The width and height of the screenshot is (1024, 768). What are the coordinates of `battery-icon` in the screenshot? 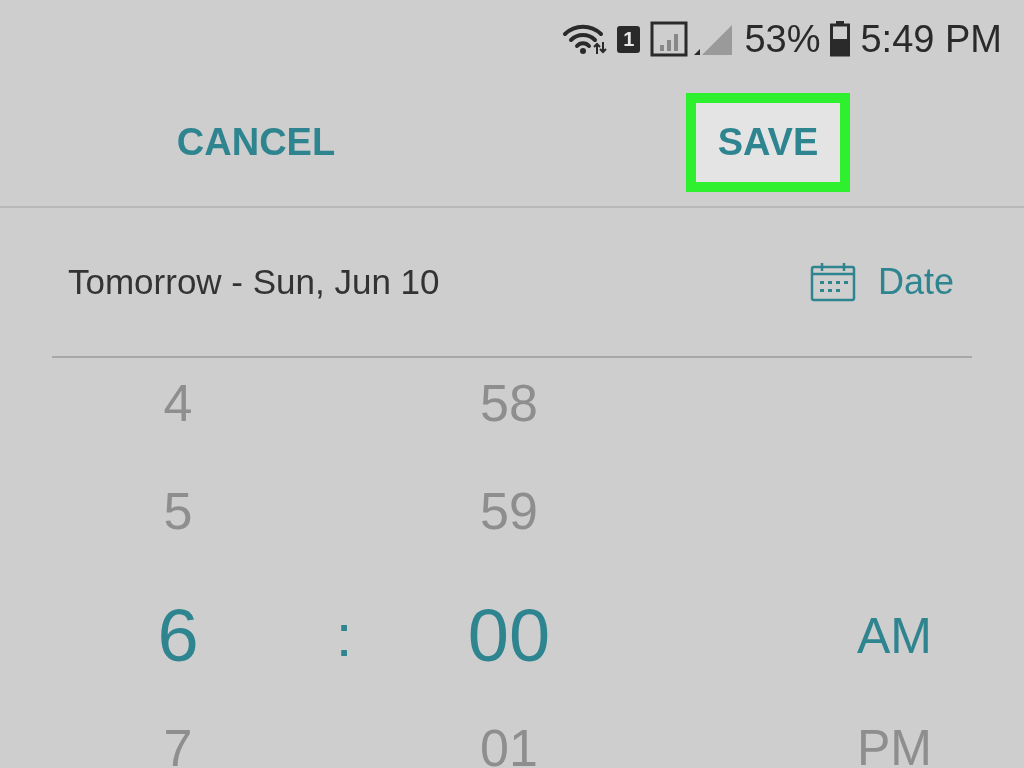 It's located at (840, 39).